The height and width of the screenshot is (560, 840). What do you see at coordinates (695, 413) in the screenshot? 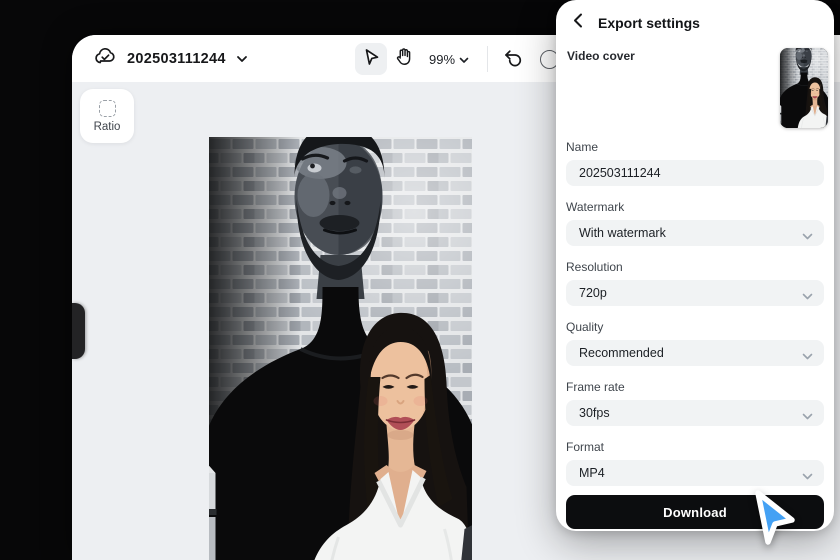
I see `frame-rate-select: 30fps` at bounding box center [695, 413].